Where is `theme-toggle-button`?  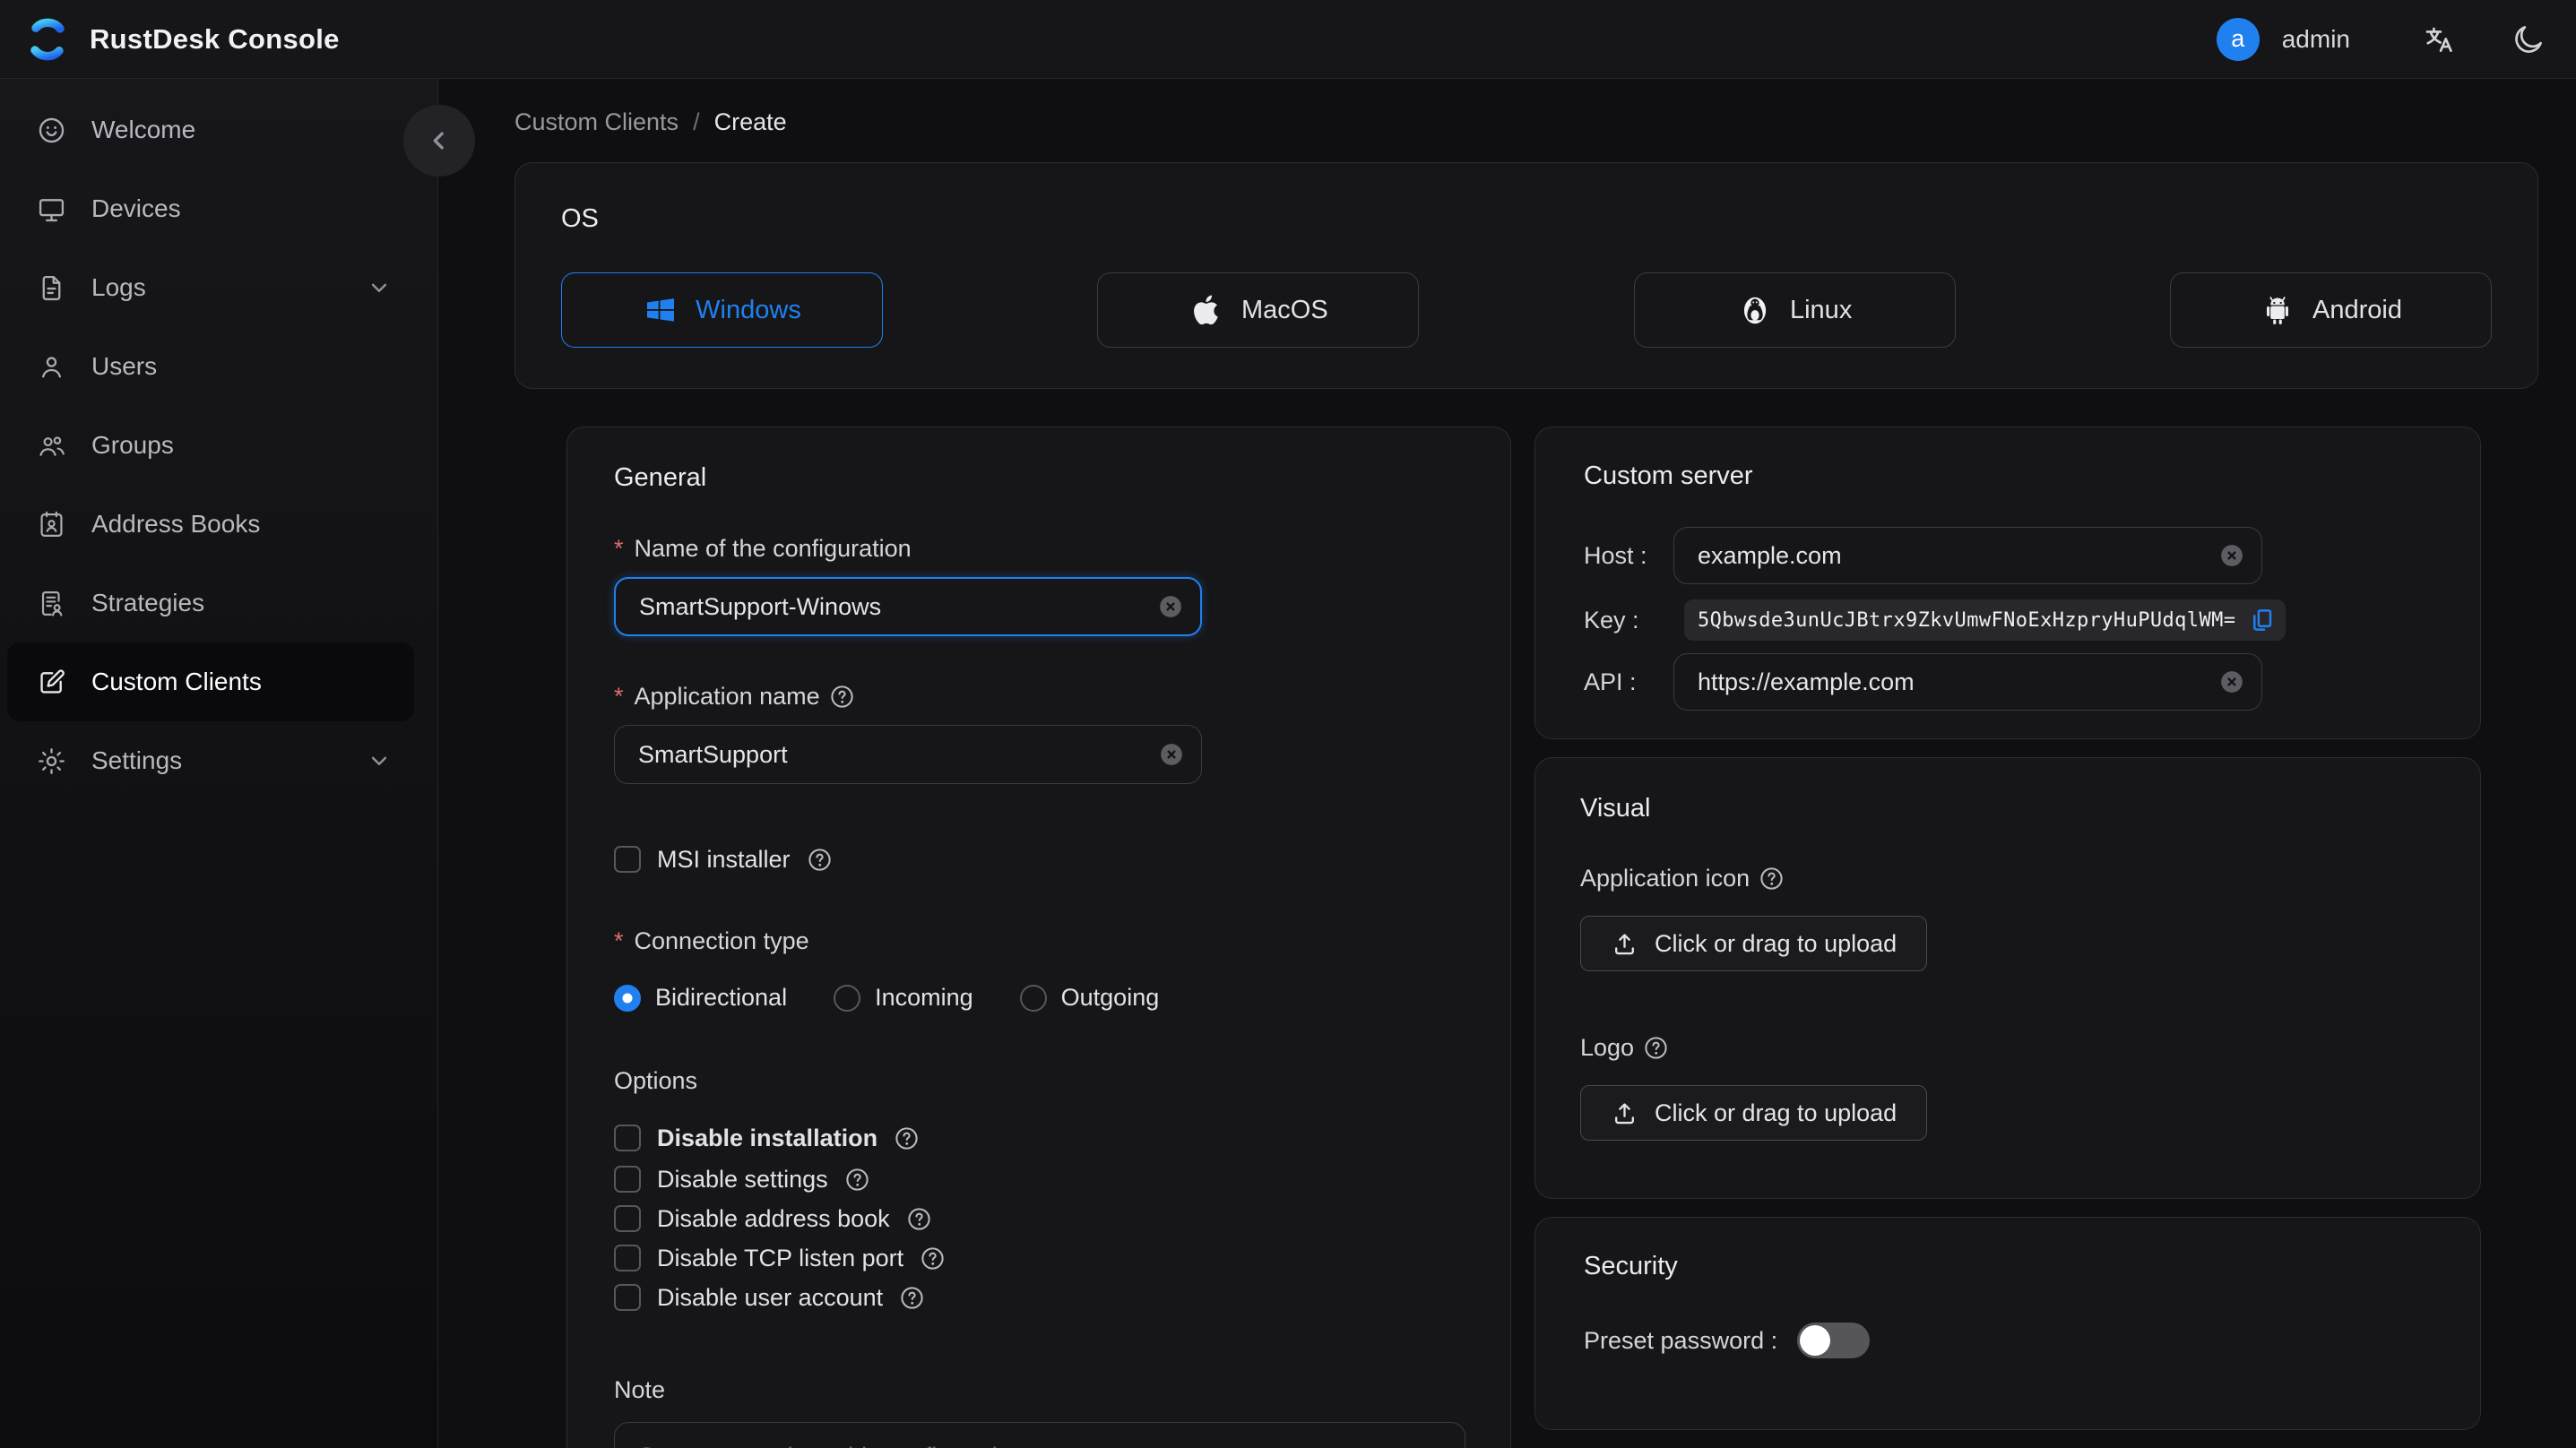 theme-toggle-button is located at coordinates (2528, 39).